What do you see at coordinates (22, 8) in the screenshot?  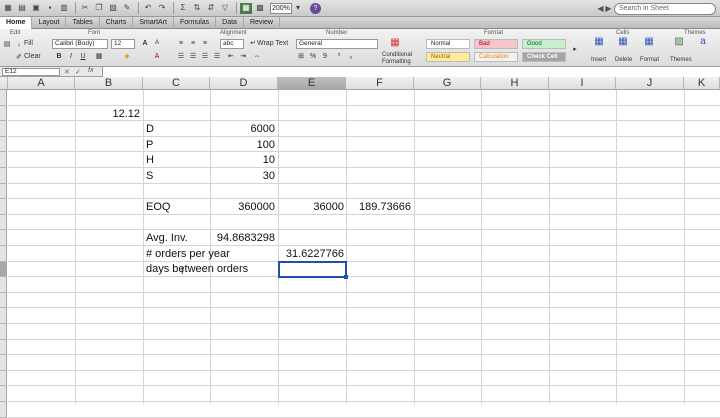 I see `templates-icon: ▤` at bounding box center [22, 8].